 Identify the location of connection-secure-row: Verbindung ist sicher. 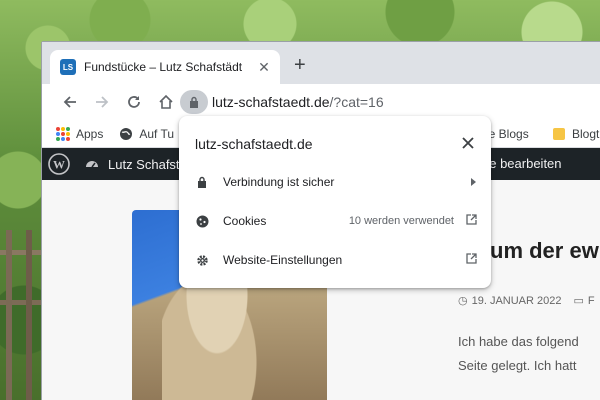
(335, 182).